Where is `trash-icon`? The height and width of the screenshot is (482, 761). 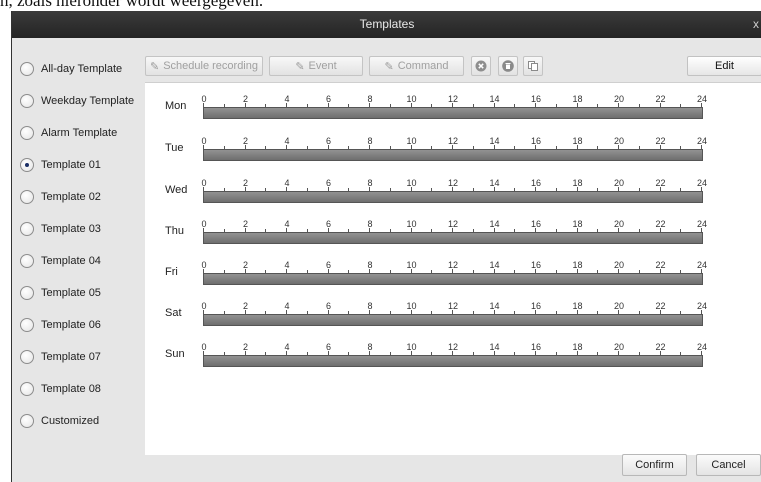
trash-icon is located at coordinates (508, 66).